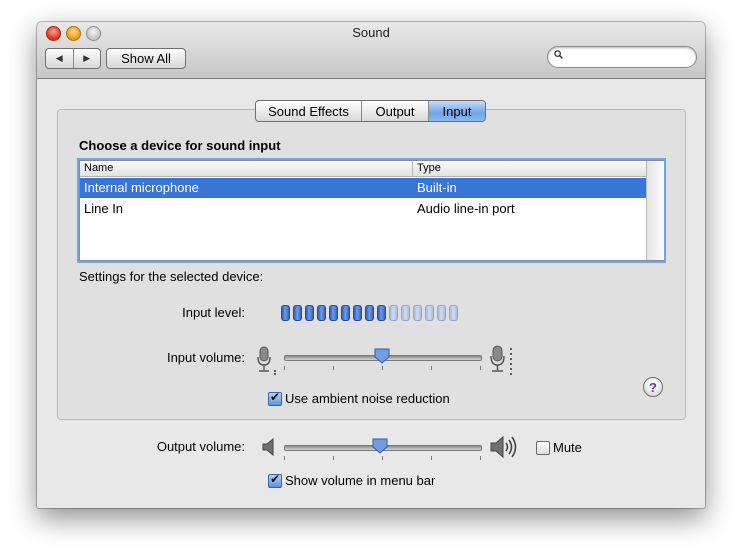  I want to click on tab-sound-effects: Sound Effects, so click(309, 111).